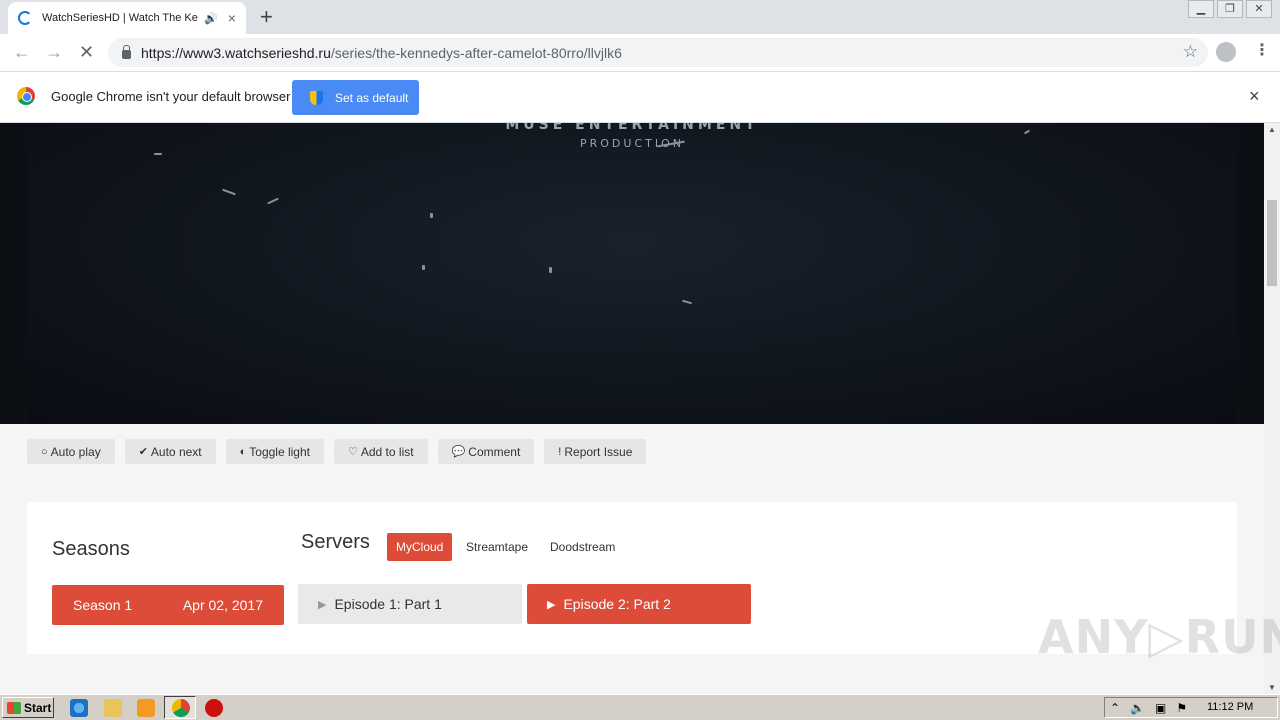  What do you see at coordinates (497, 547) in the screenshot?
I see `server-streamtape: Streamtape` at bounding box center [497, 547].